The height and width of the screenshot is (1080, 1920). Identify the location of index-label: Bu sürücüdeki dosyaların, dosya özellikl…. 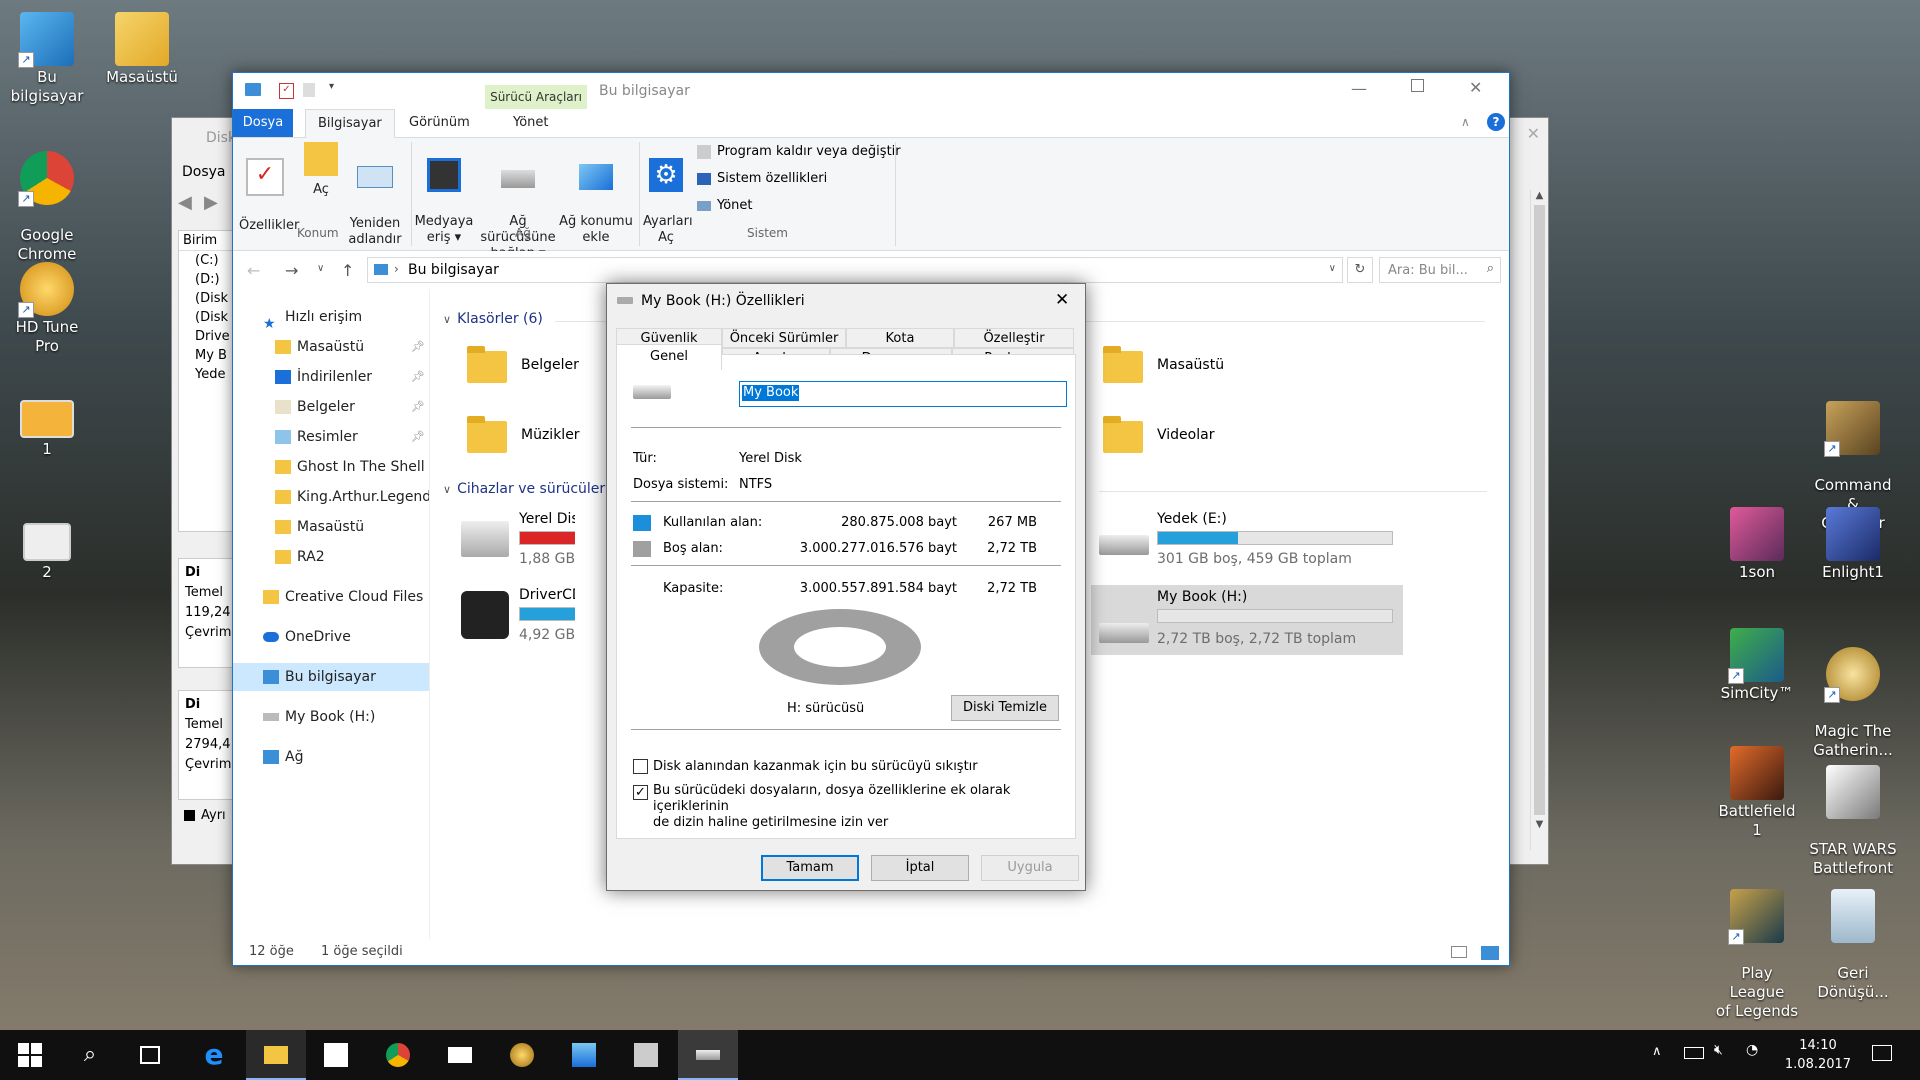
(862, 807).